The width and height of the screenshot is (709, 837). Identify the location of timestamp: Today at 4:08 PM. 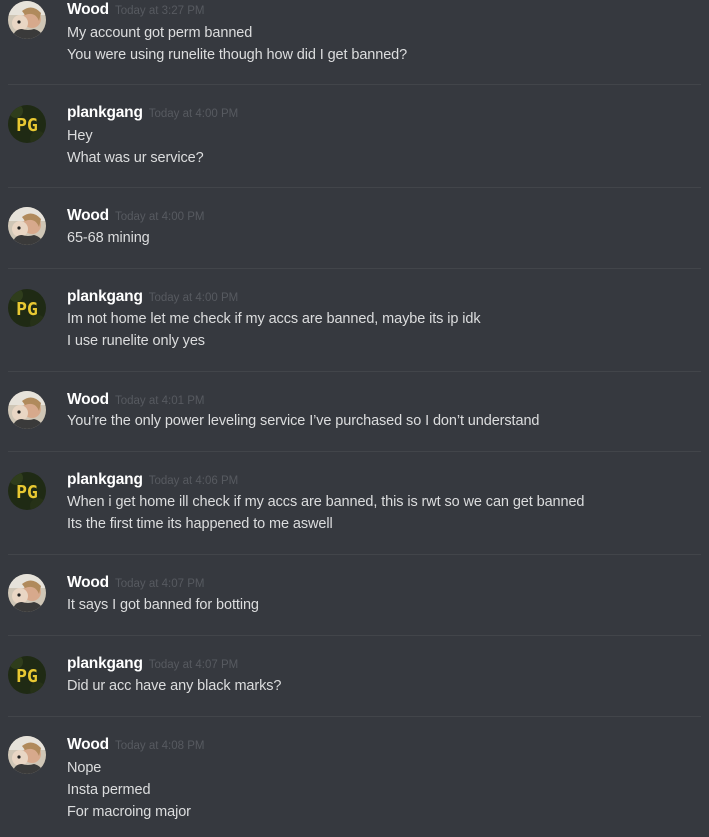
(159, 746).